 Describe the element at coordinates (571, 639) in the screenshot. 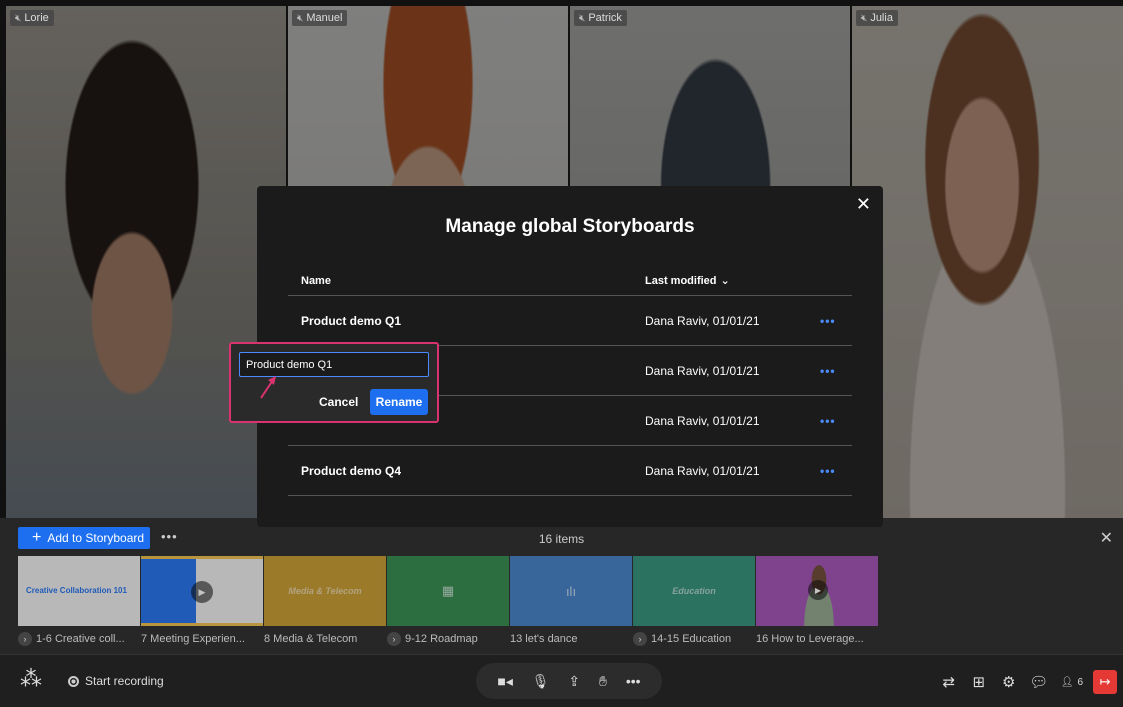

I see `storyboard-label: 13 let's dance` at that location.